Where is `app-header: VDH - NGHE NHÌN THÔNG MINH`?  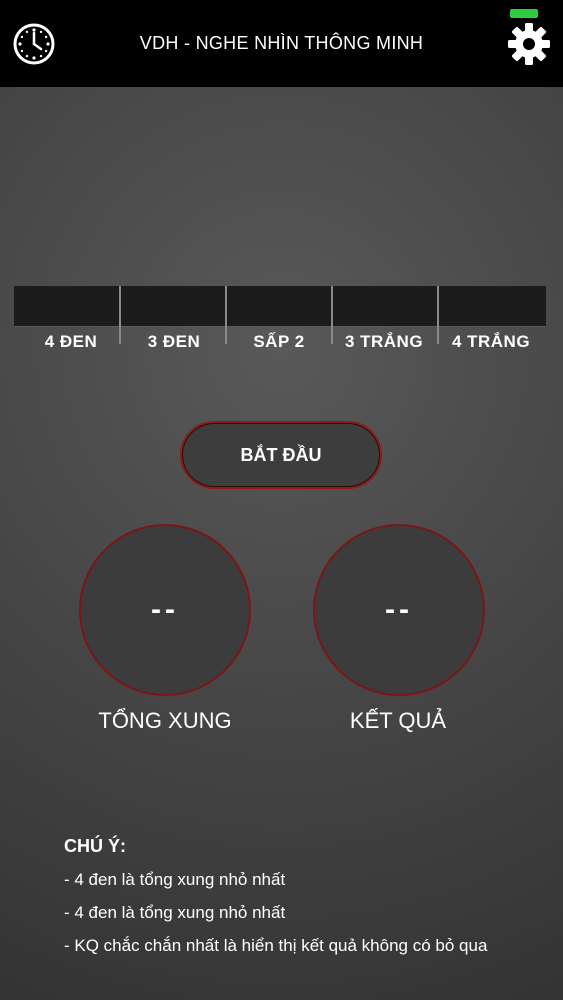 app-header: VDH - NGHE NHÌN THÔNG MINH is located at coordinates (281, 43).